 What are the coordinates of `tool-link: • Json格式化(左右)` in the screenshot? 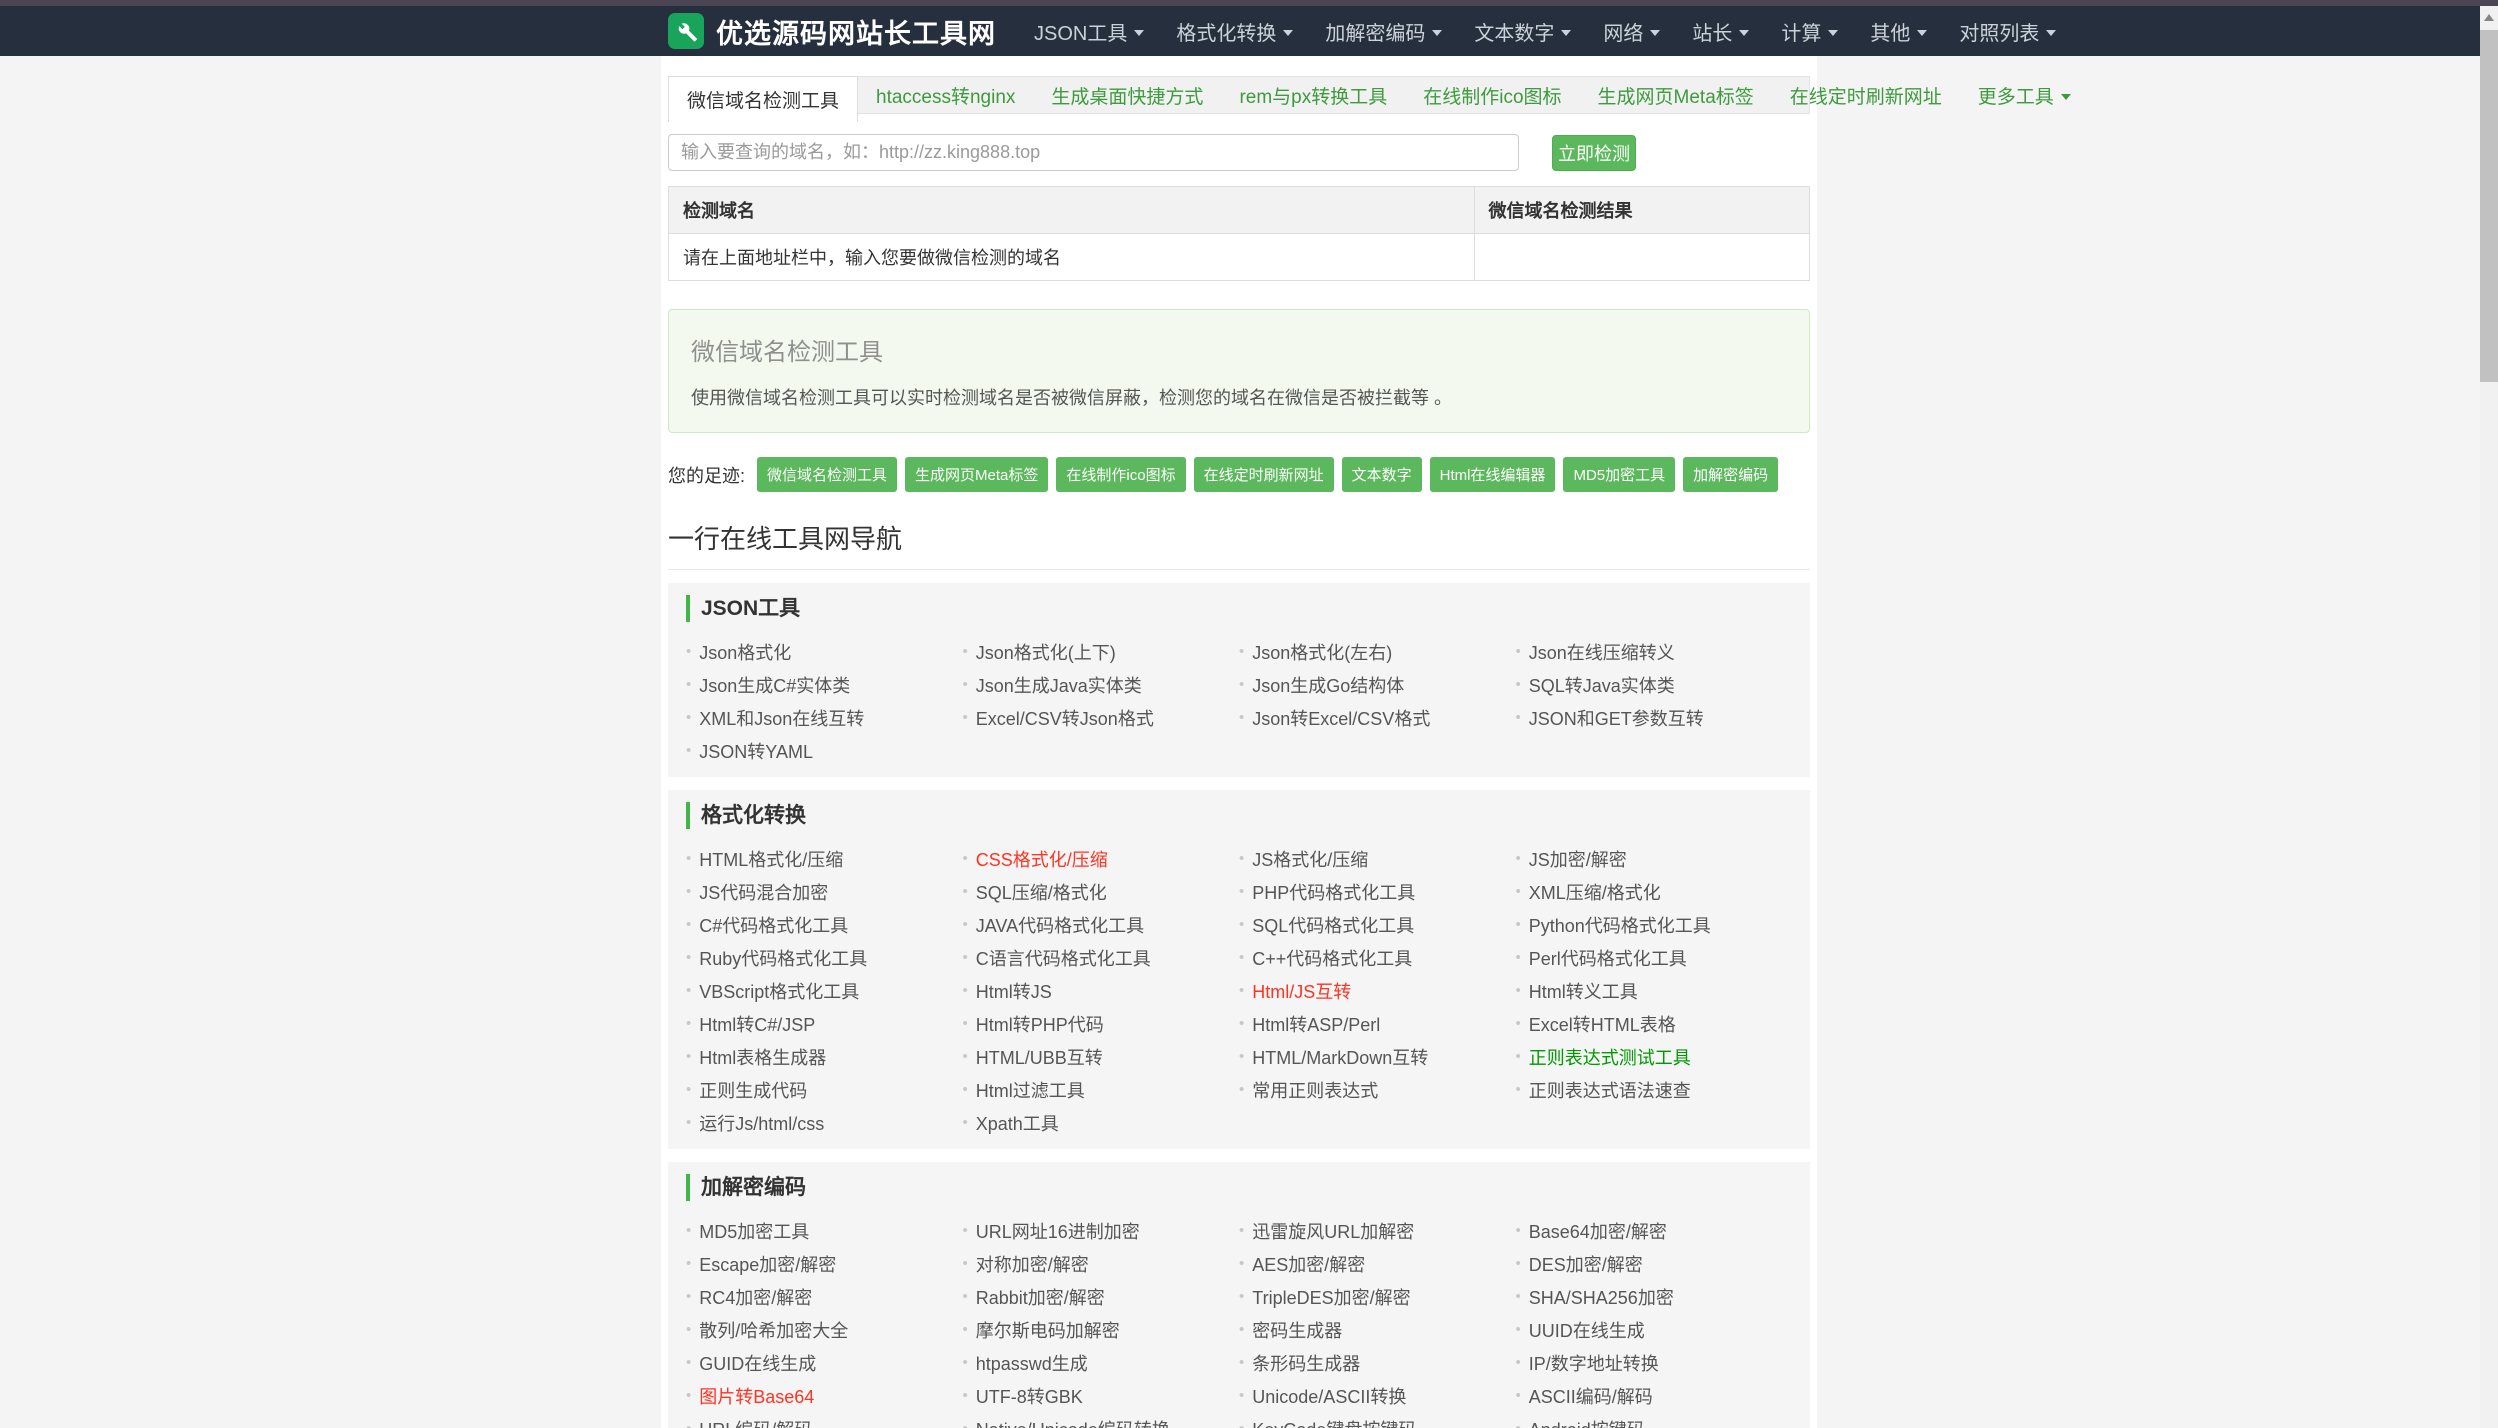 It's located at (1377, 651).